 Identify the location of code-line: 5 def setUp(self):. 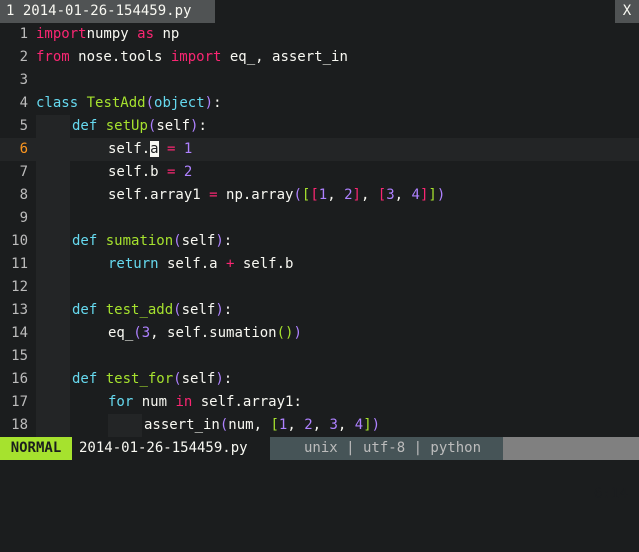
(319, 126).